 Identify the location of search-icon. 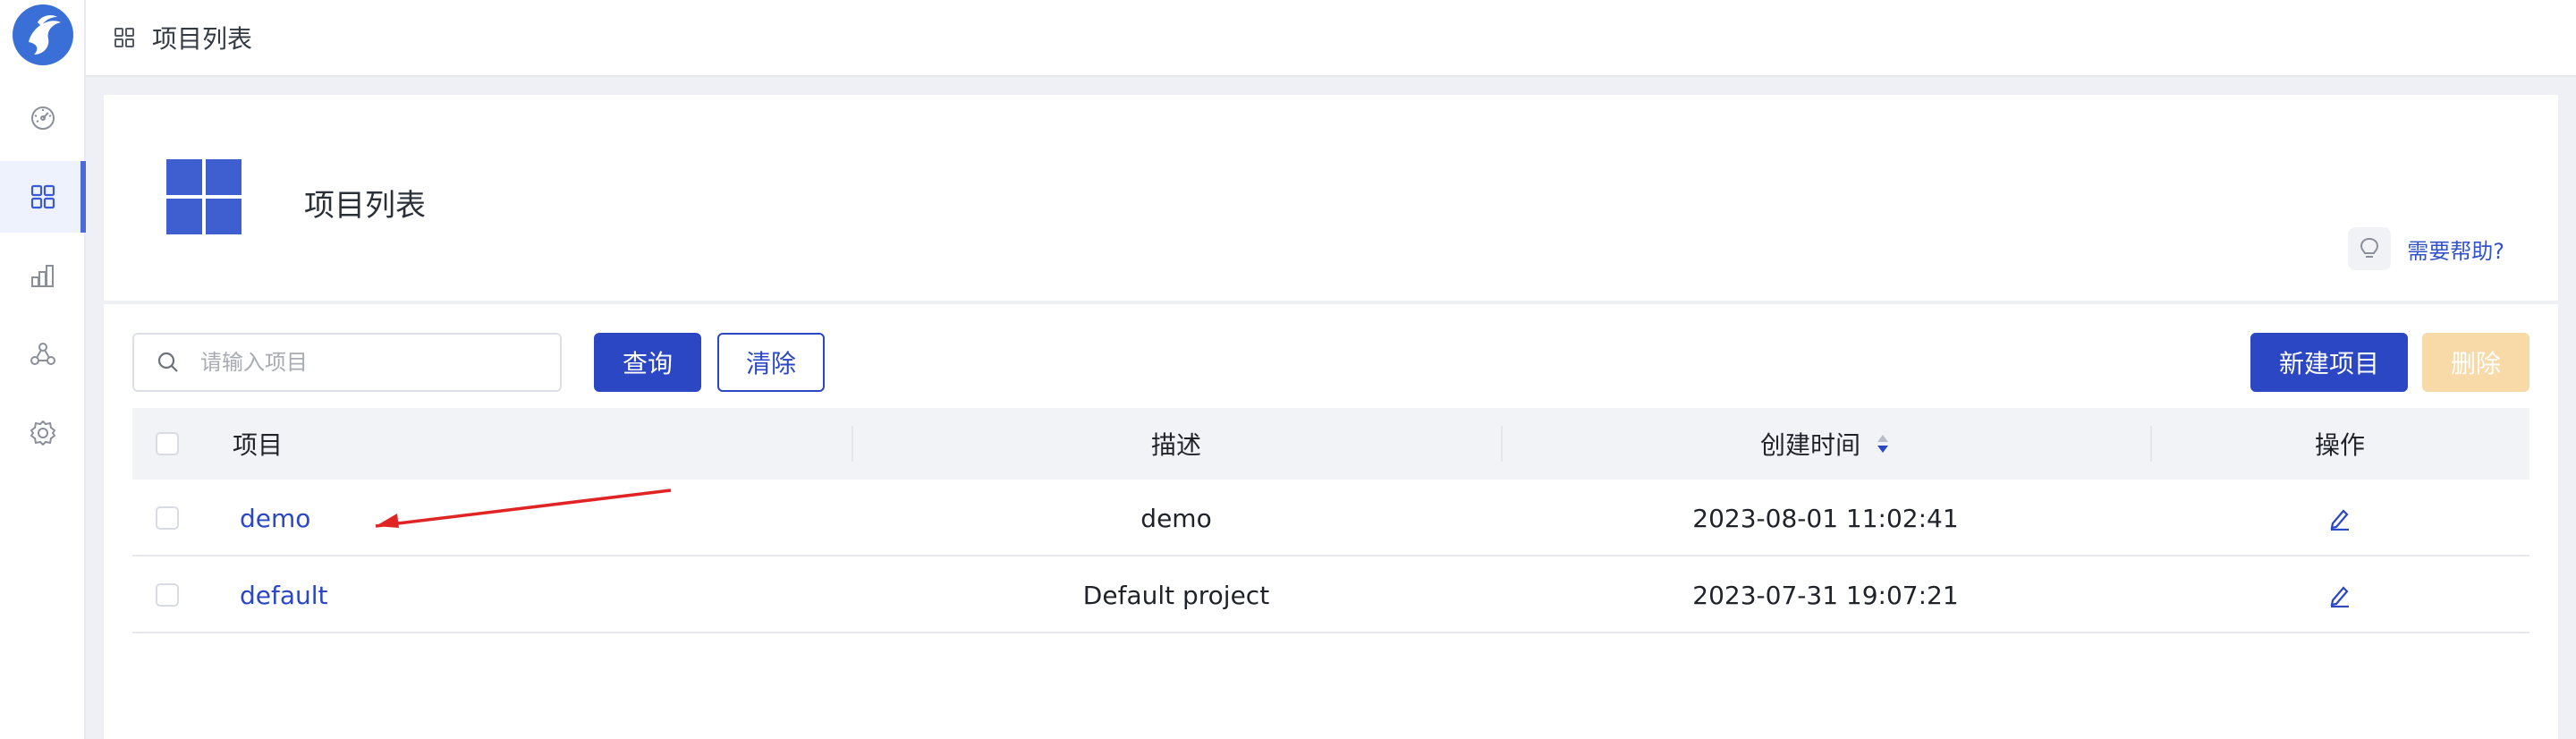
(167, 362).